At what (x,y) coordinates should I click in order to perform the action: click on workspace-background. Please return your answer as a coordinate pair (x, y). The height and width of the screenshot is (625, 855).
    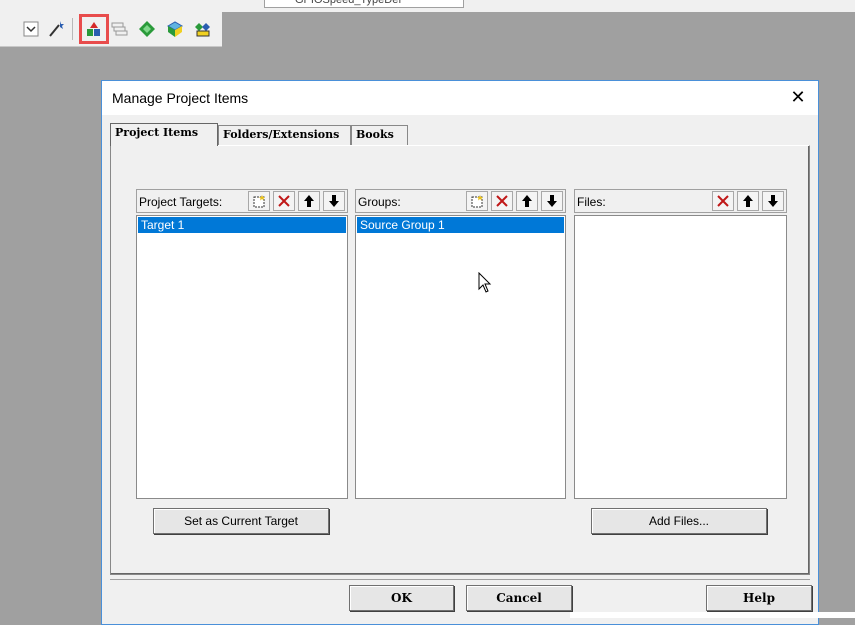
    Looking at the image, I should click on (538, 29).